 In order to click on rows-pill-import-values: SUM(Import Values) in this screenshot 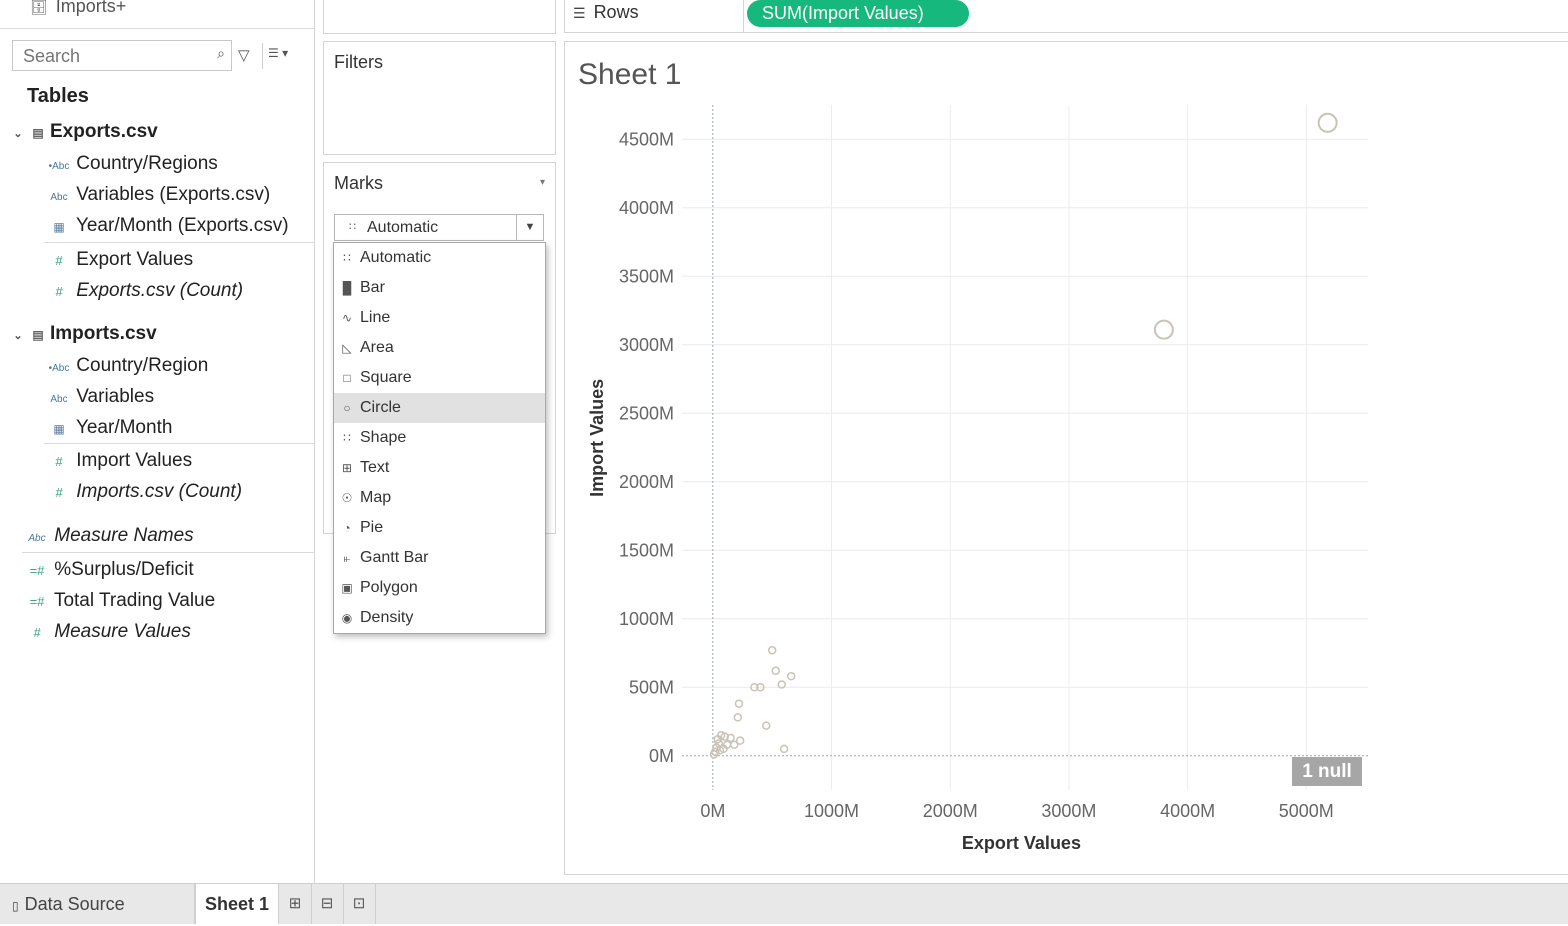, I will do `click(858, 13)`.